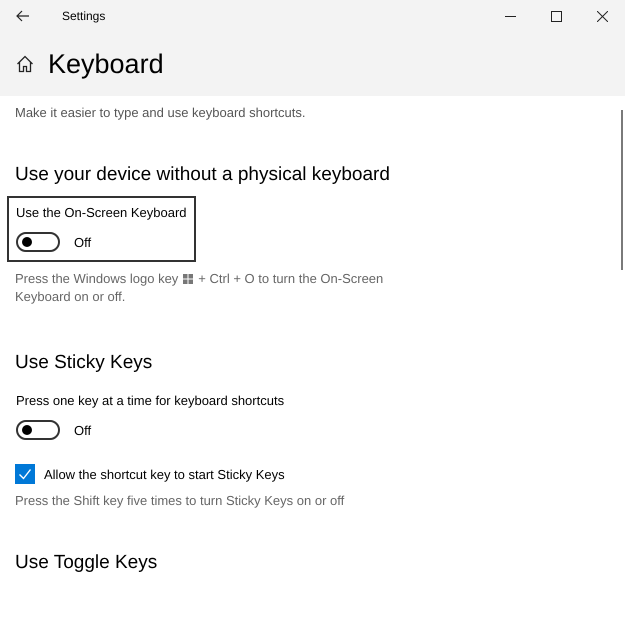  What do you see at coordinates (602, 16) in the screenshot?
I see `close-icon` at bounding box center [602, 16].